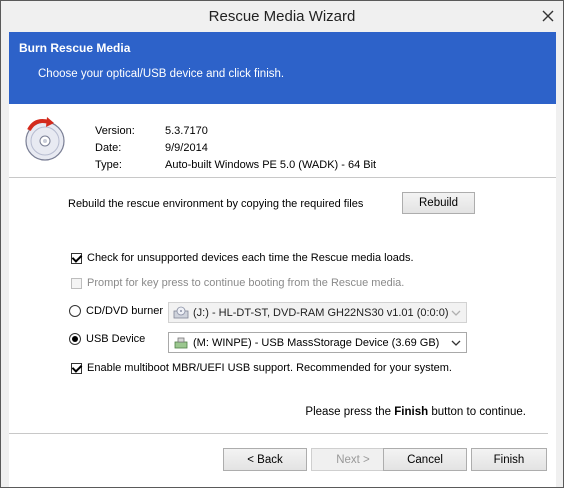 This screenshot has height=488, width=564. I want to click on top-separator, so click(282, 177).